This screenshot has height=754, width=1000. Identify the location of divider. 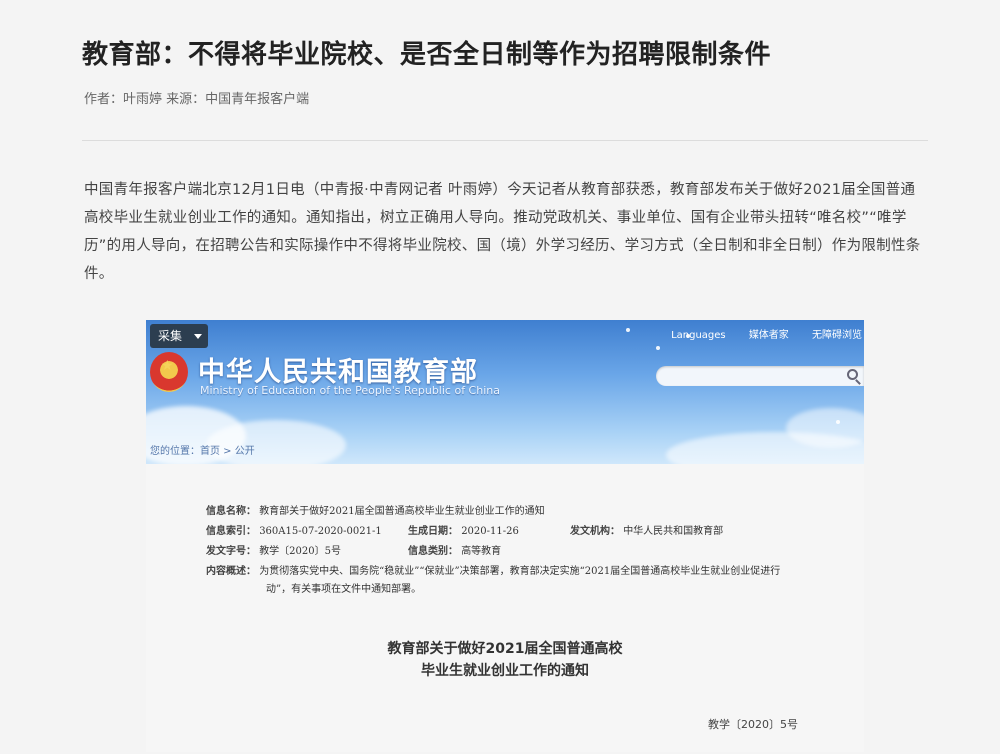
(505, 140).